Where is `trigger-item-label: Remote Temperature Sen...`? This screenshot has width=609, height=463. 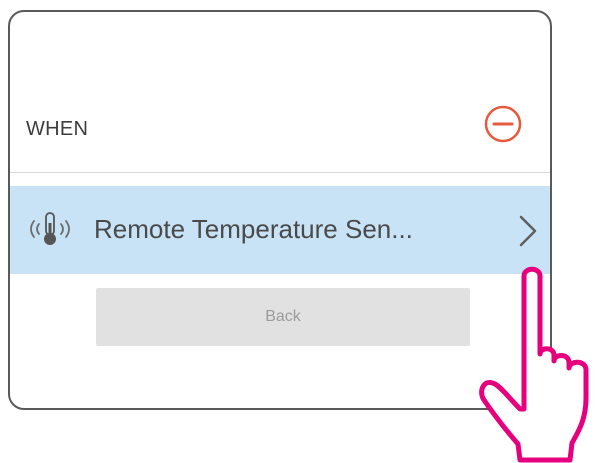
trigger-item-label: Remote Temperature Sen... is located at coordinates (253, 229).